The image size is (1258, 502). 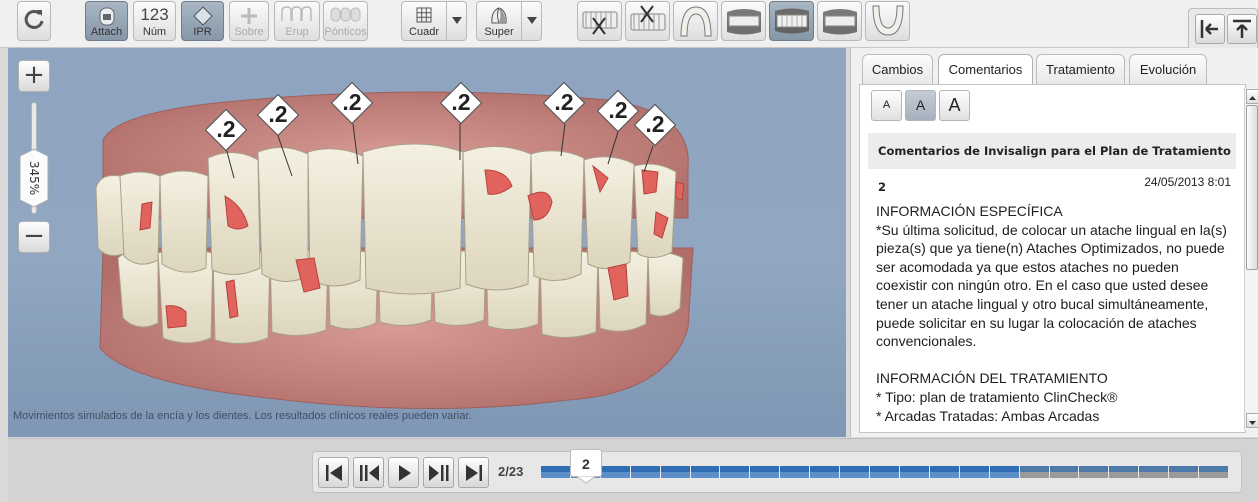 What do you see at coordinates (954, 105) in the screenshot?
I see `font-large-button: A` at bounding box center [954, 105].